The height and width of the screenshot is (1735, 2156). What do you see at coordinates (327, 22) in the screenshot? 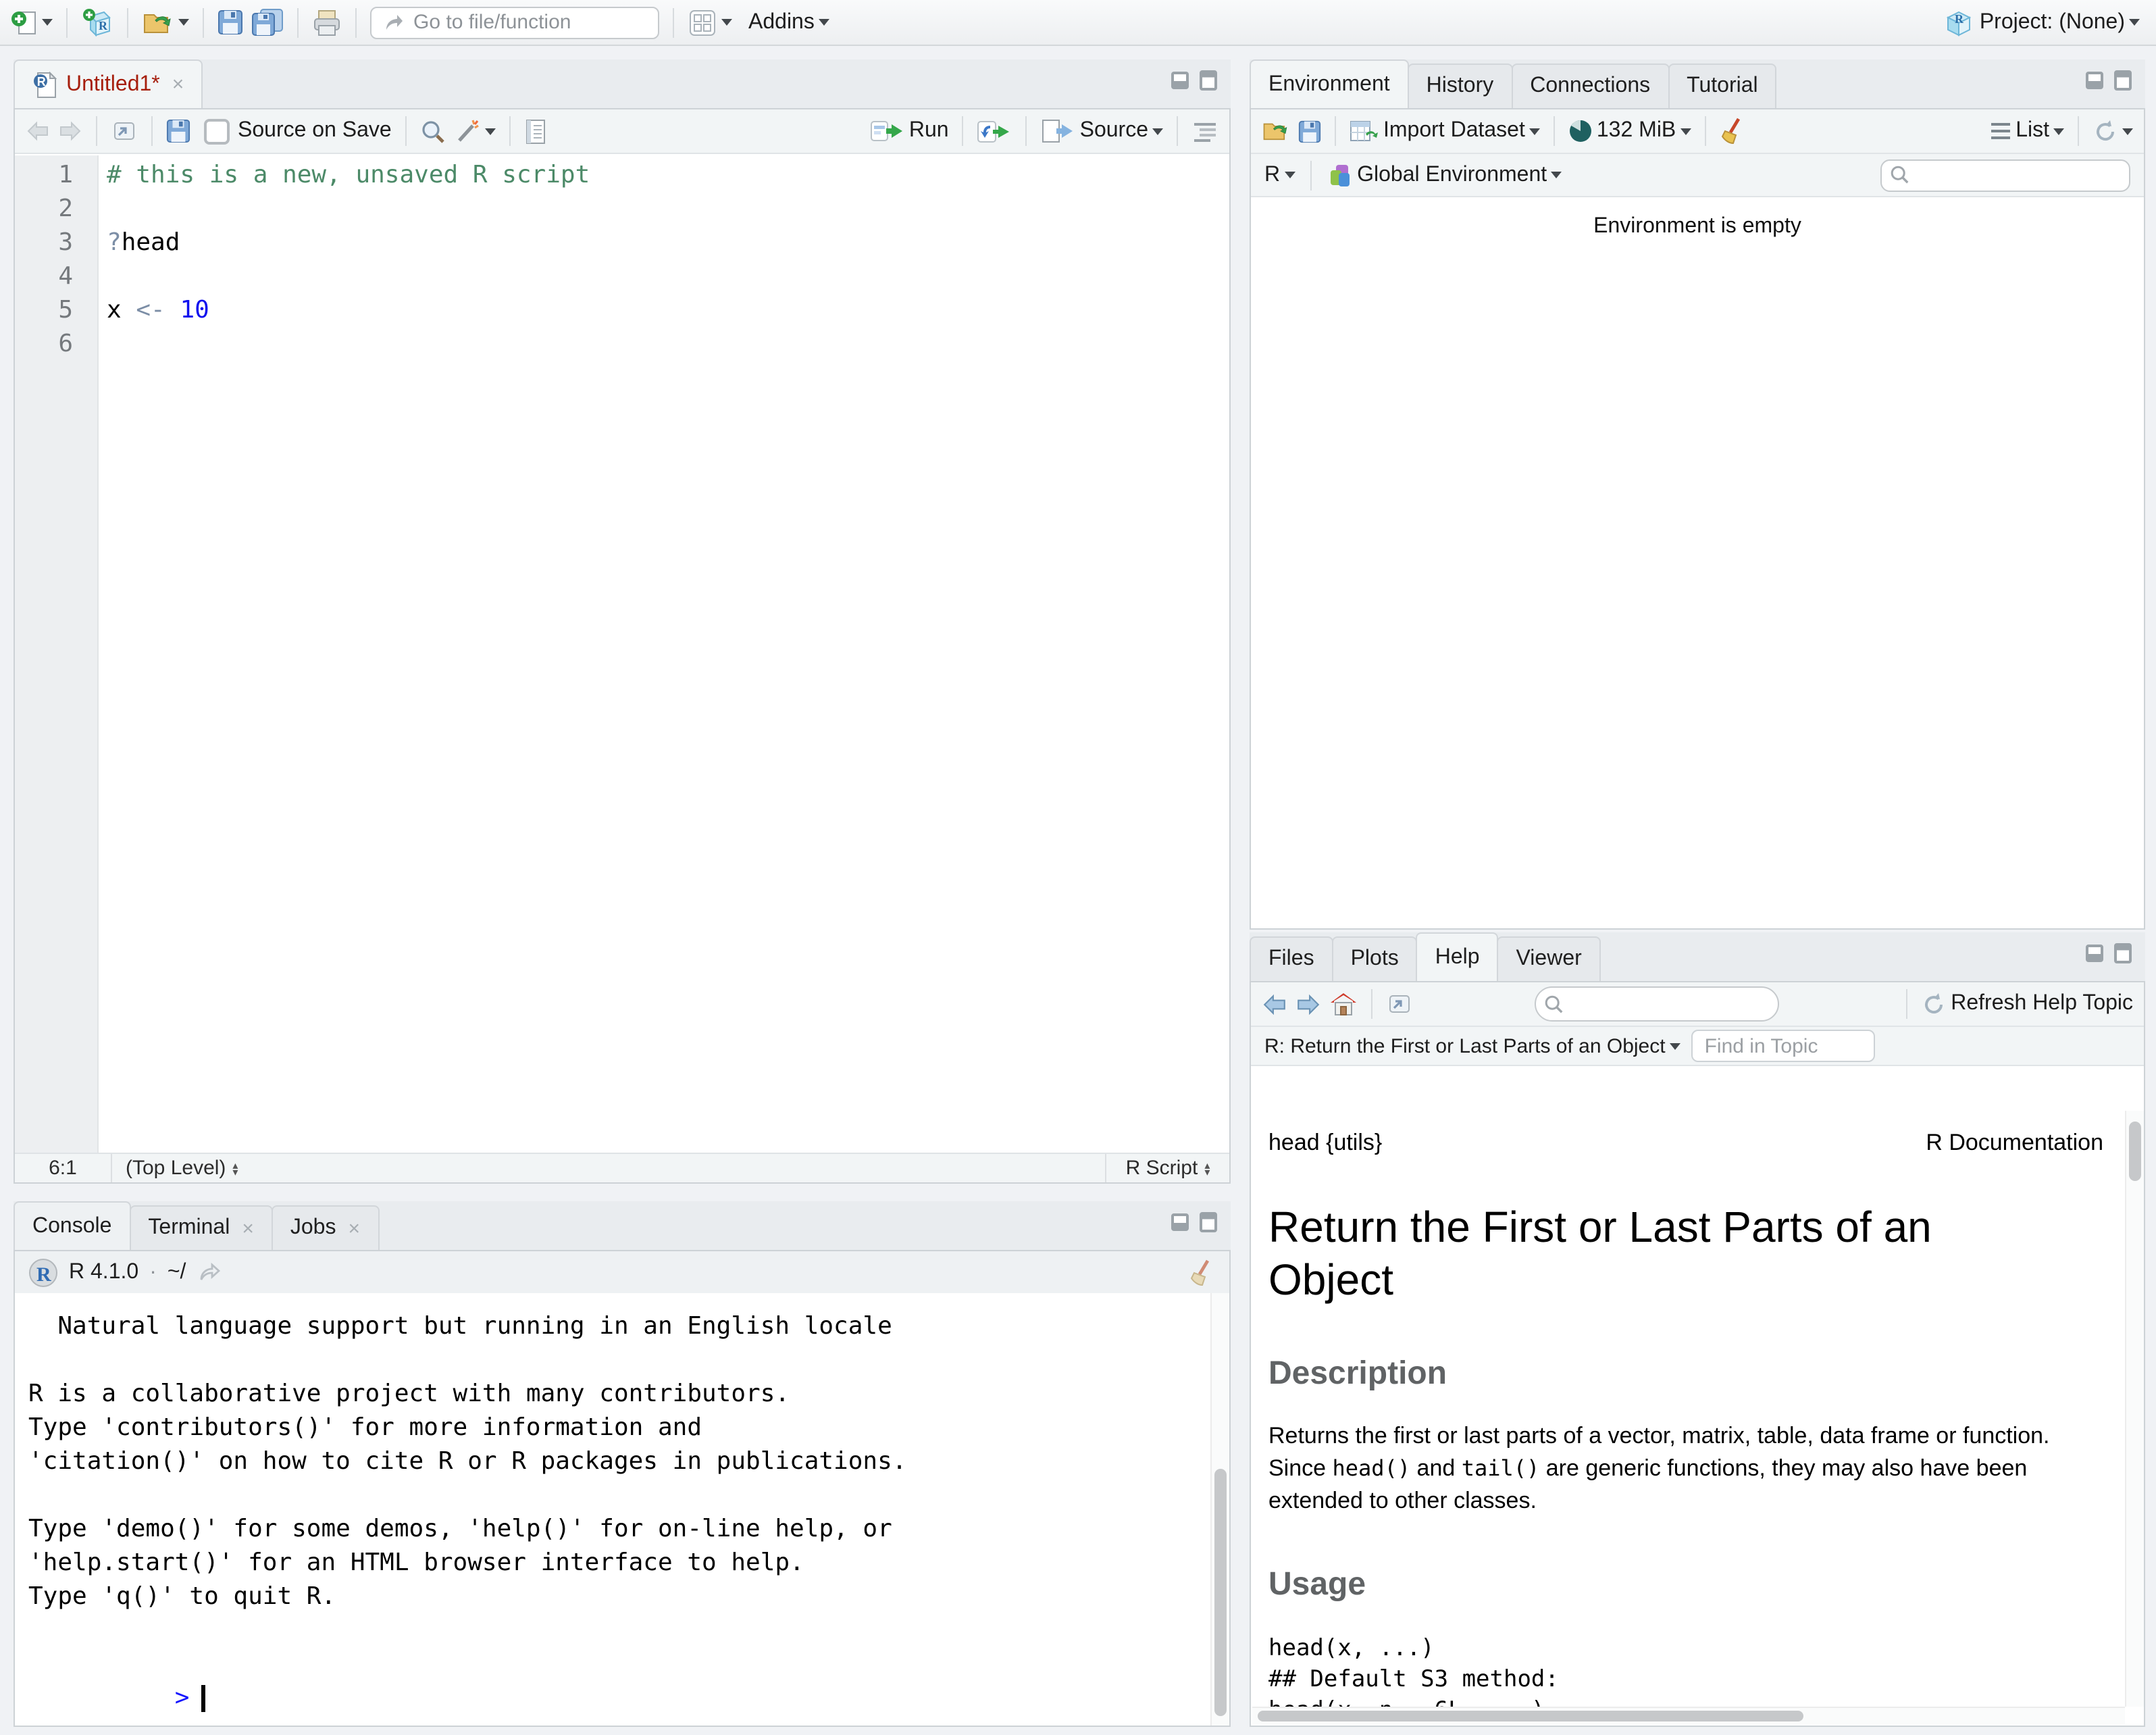
I see `print-button` at bounding box center [327, 22].